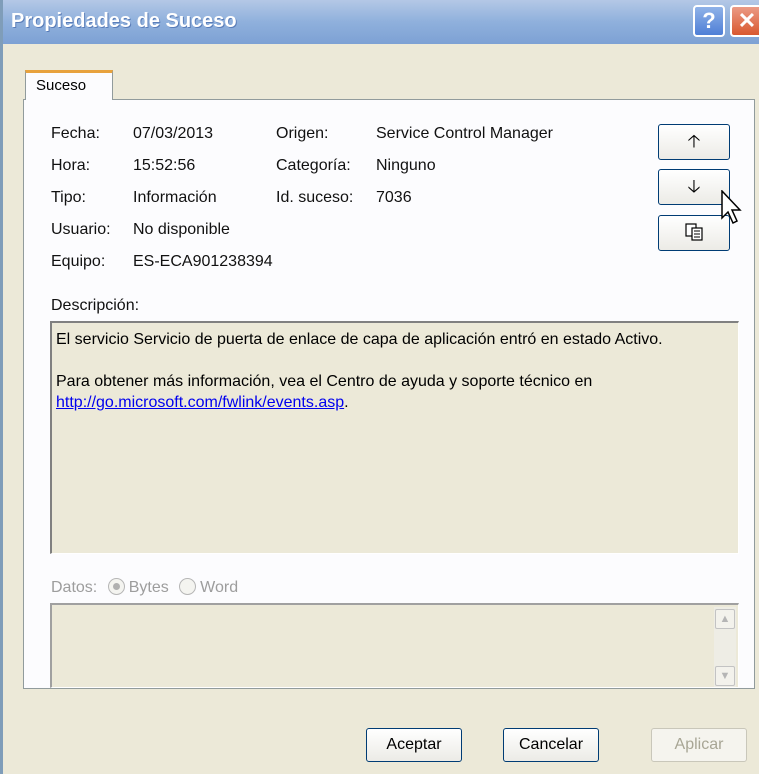  I want to click on categoria-label: Categoría:, so click(313, 165).